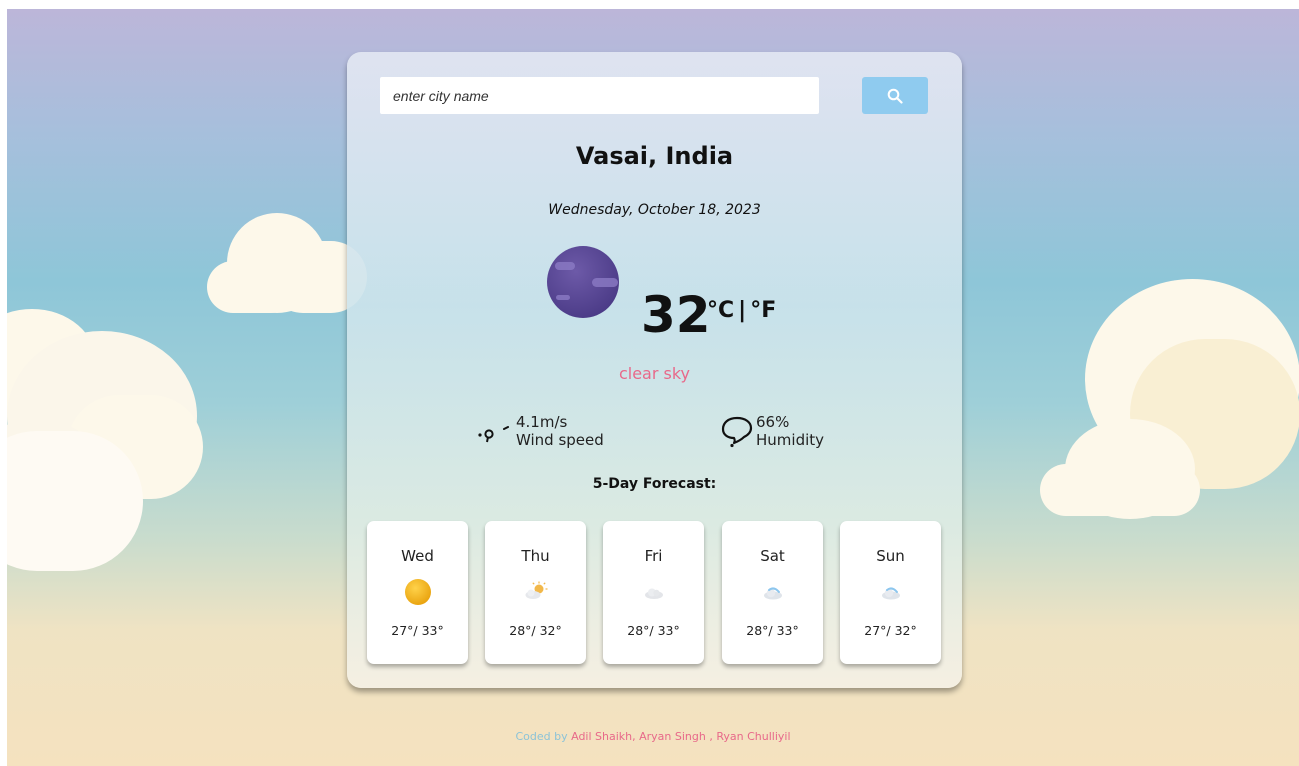 This screenshot has height=766, width=1299. What do you see at coordinates (772, 556) in the screenshot?
I see `forecast-day-name: Sat` at bounding box center [772, 556].